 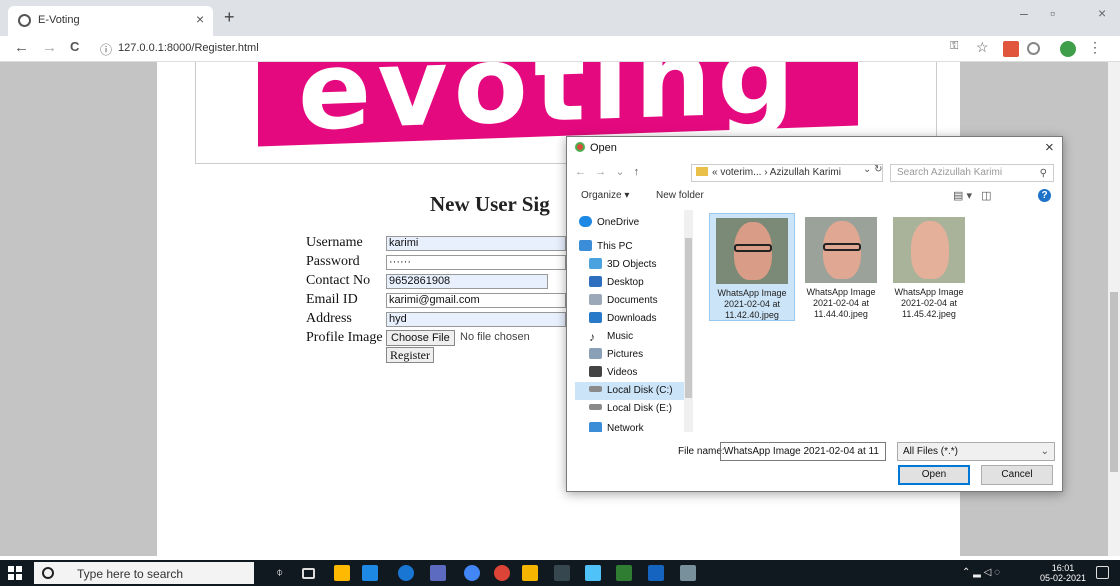 What do you see at coordinates (642, 373) in the screenshot?
I see `nav-item-videos: Videos` at bounding box center [642, 373].